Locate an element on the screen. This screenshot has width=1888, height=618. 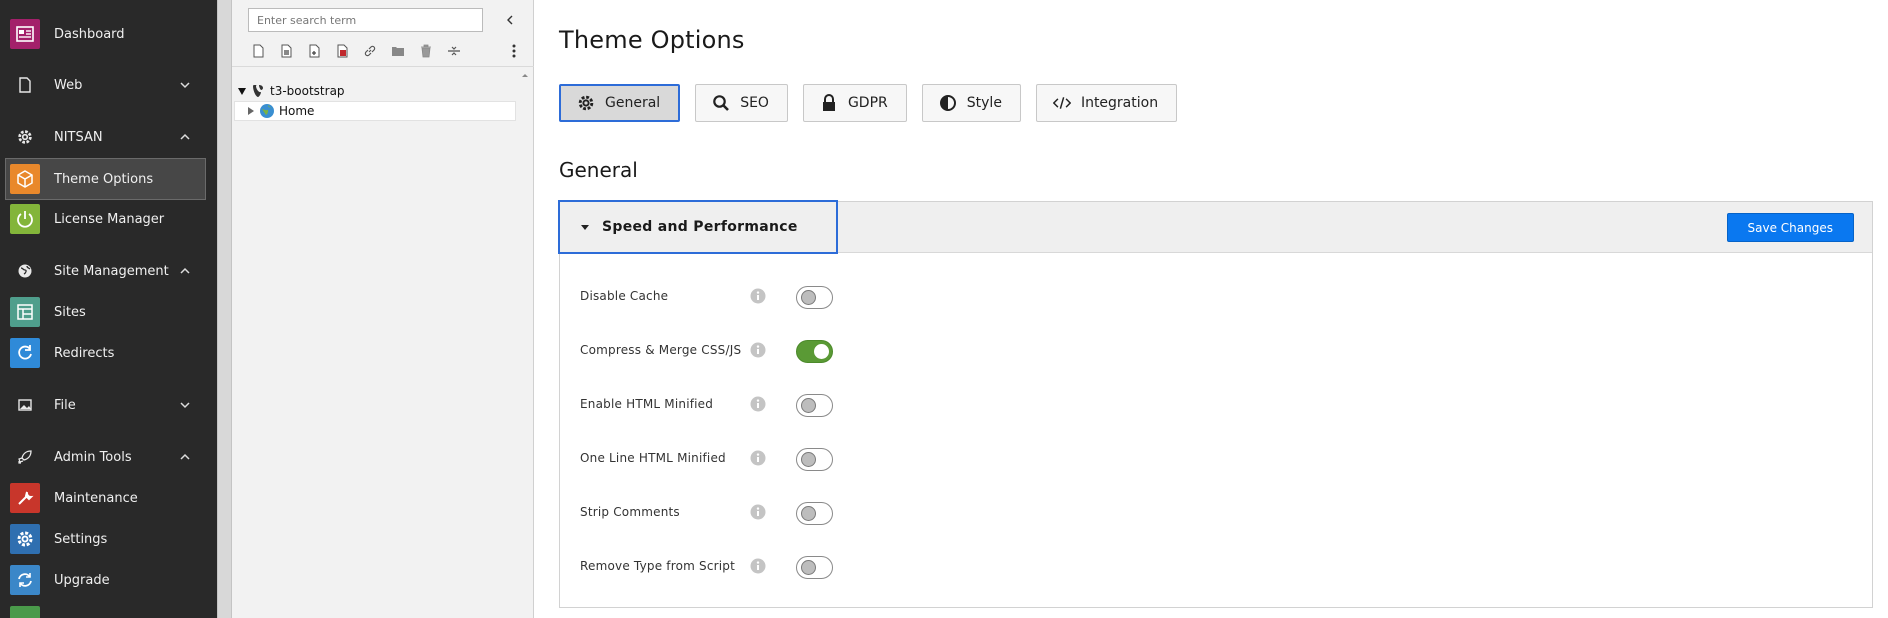
option-row: Disable Cache is located at coordinates (780, 301).